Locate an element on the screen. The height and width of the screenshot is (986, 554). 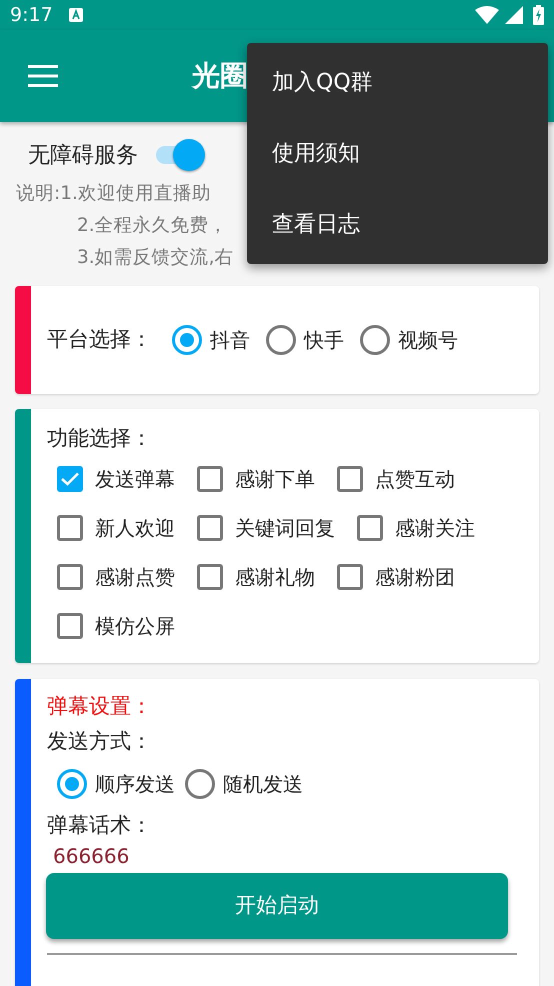
platform-option: 抖音 is located at coordinates (211, 340).